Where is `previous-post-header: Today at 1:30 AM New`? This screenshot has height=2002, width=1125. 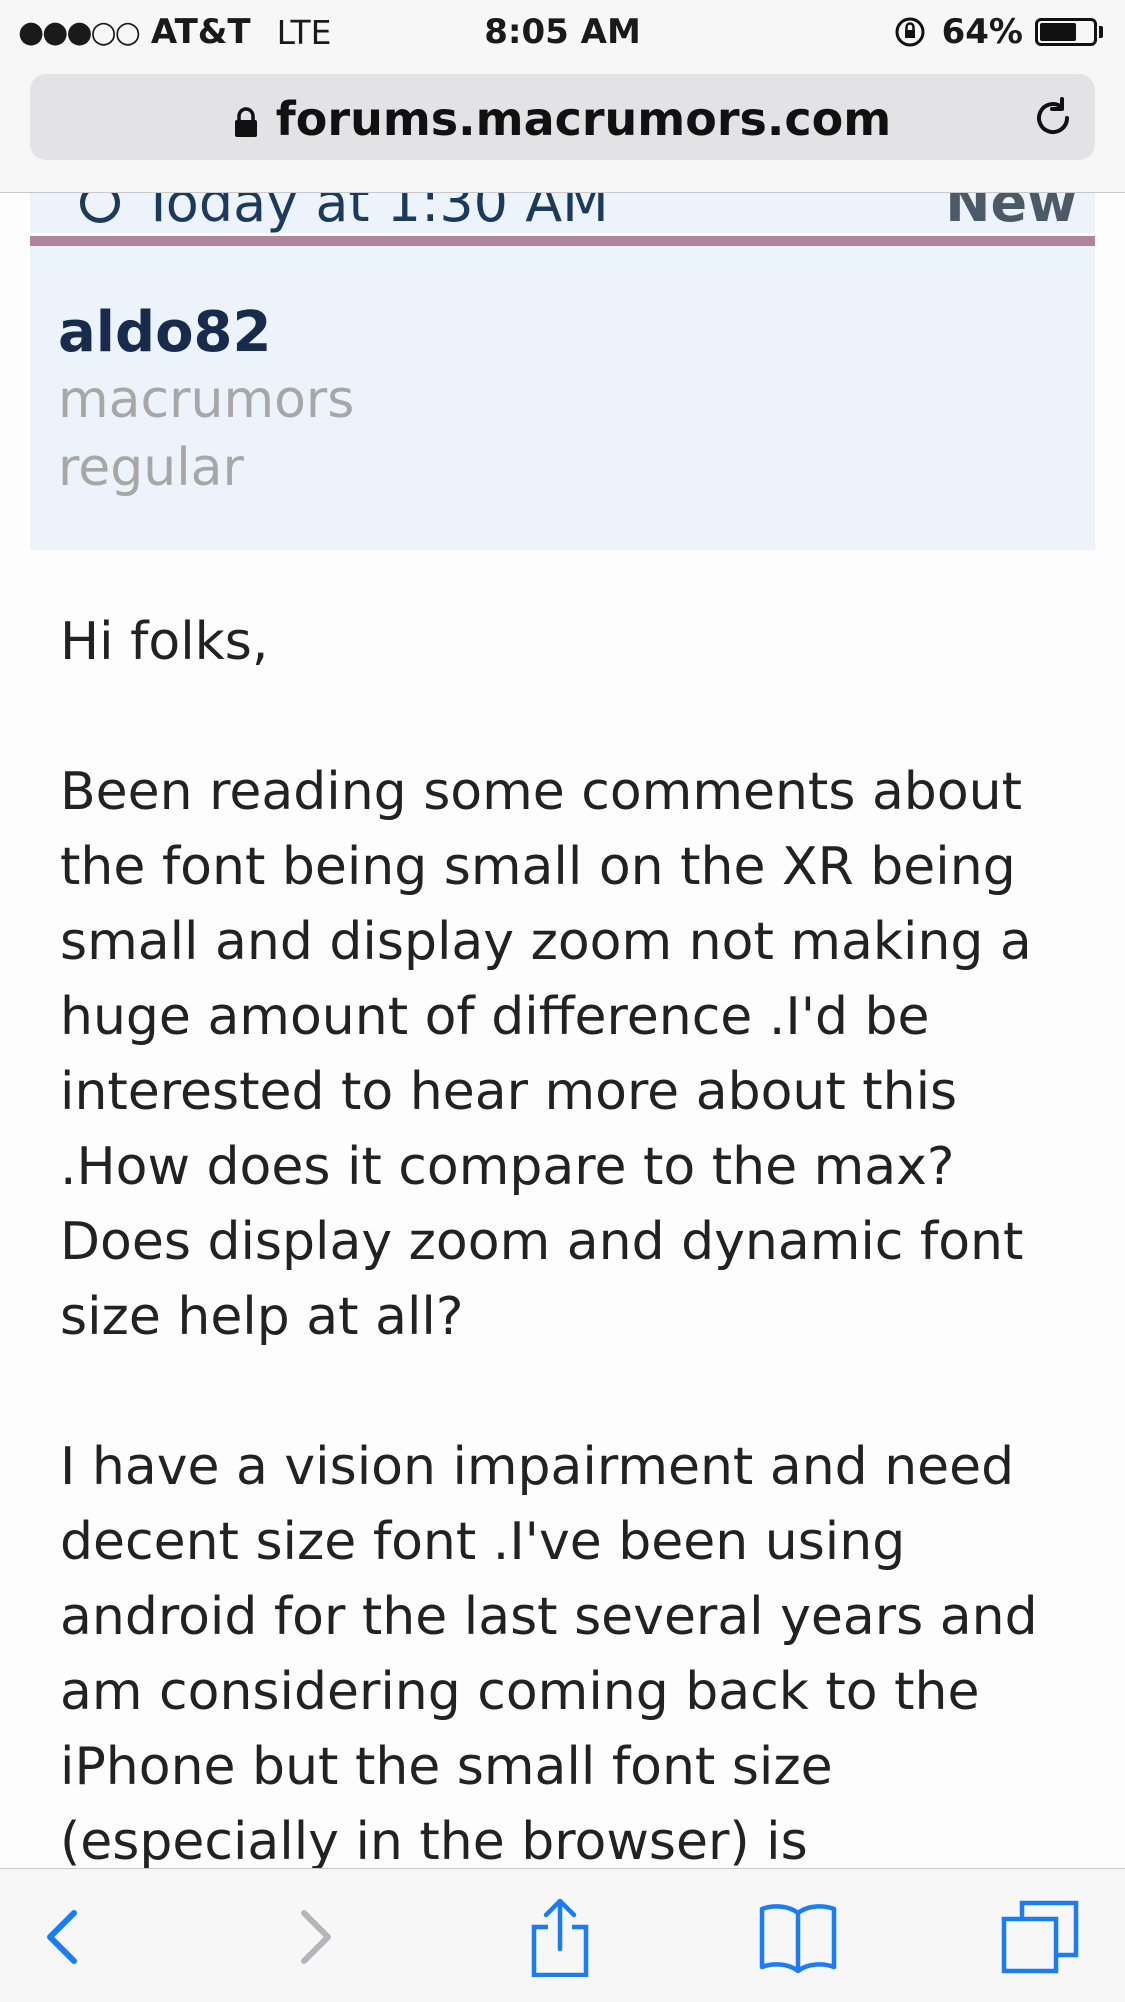 previous-post-header: Today at 1:30 AM New is located at coordinates (562, 213).